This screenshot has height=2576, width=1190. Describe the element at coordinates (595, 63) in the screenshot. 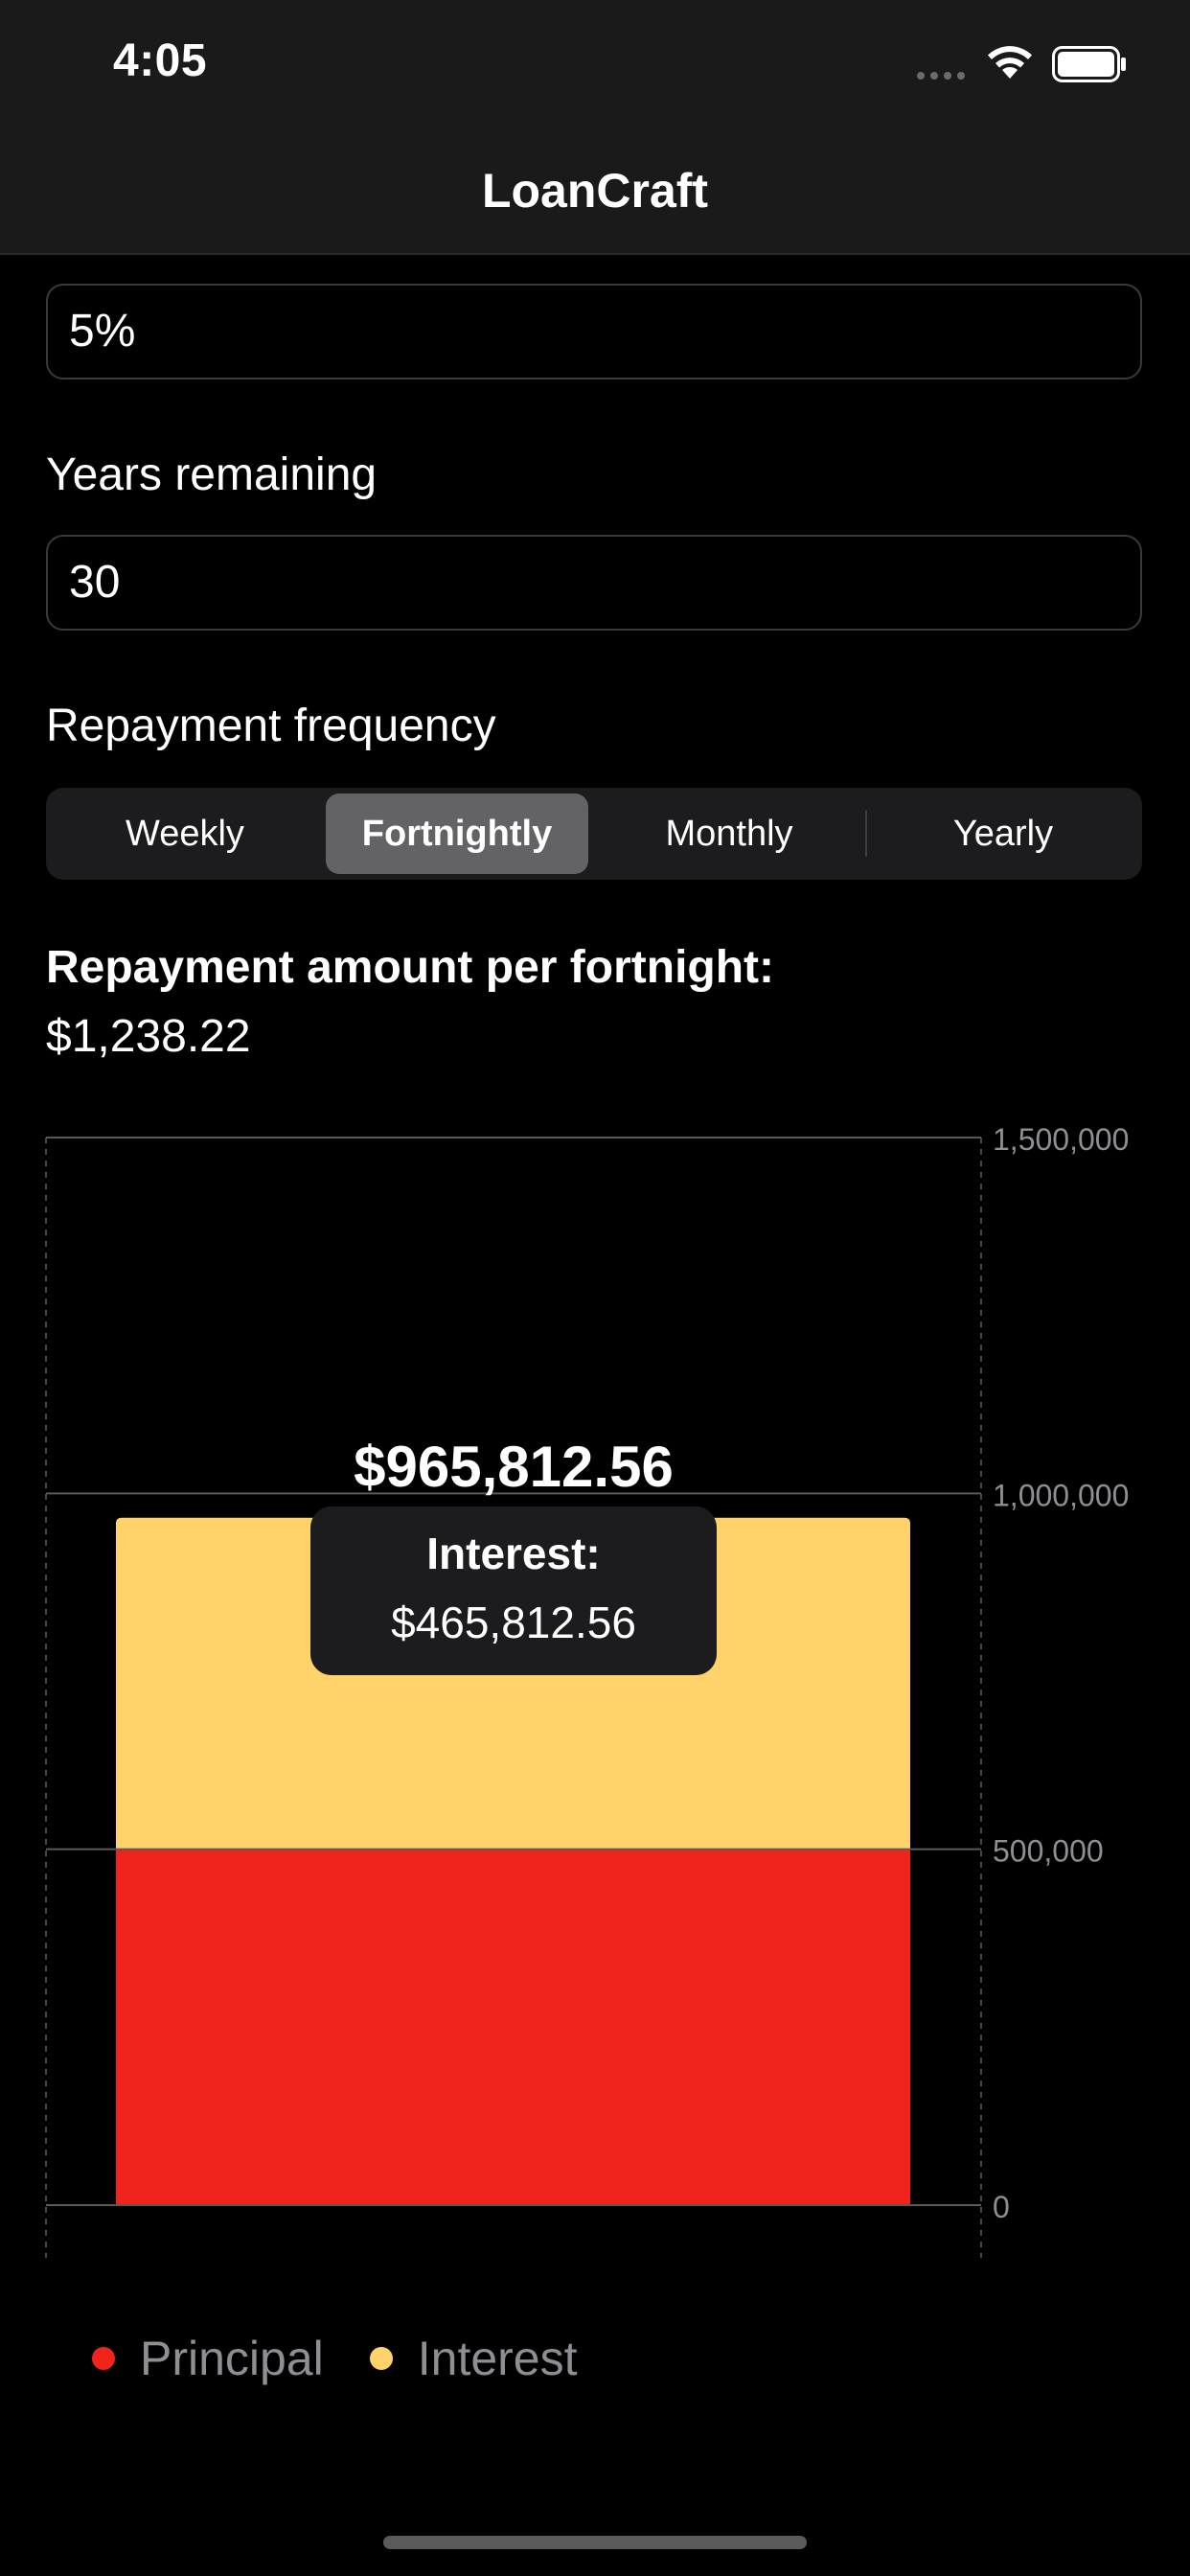

I see `status-bar: 4:05` at that location.